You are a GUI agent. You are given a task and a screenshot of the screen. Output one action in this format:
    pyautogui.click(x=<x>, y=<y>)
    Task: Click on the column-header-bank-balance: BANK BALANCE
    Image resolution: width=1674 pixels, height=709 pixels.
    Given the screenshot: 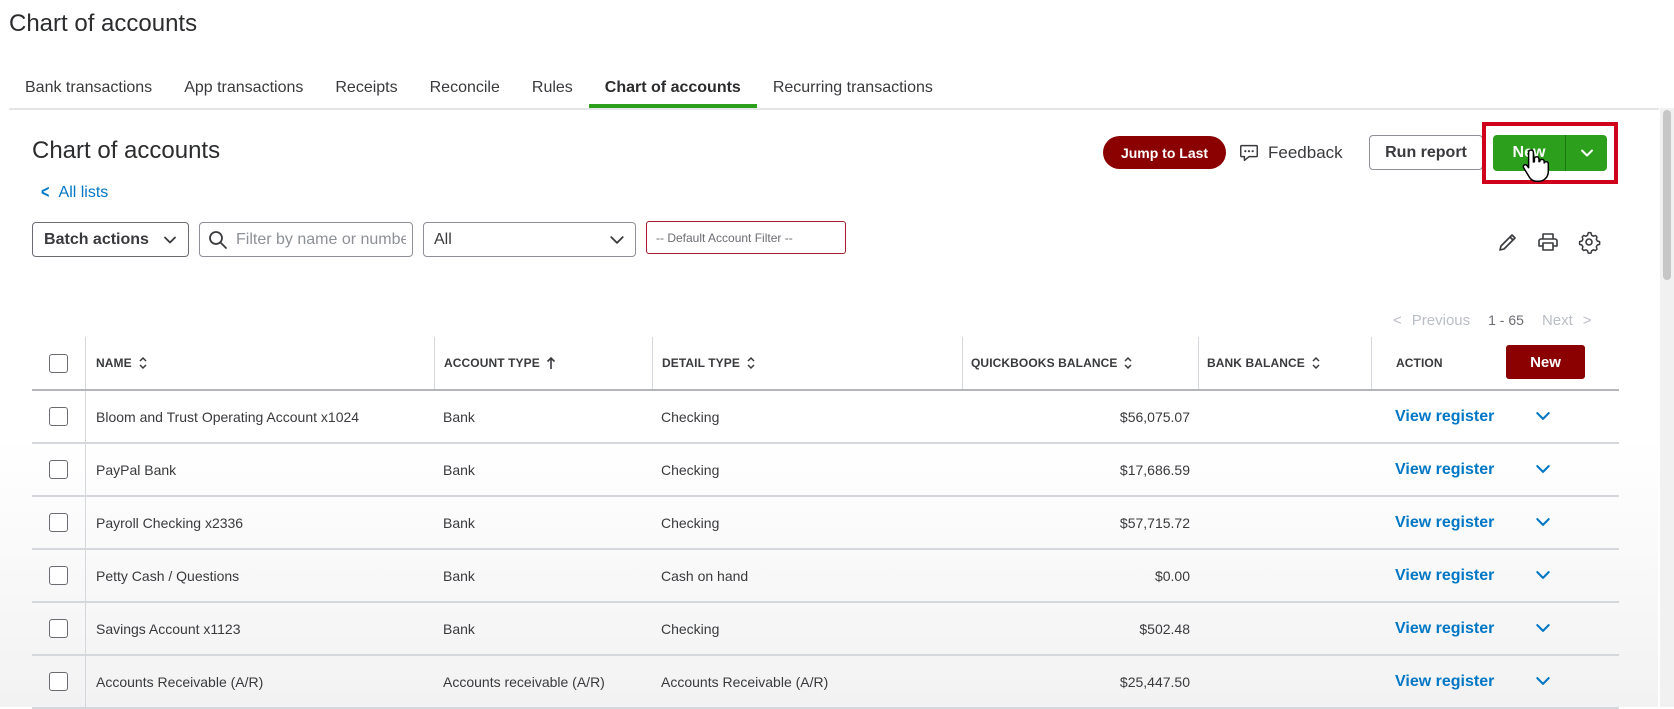 What is the action you would take?
    pyautogui.click(x=1284, y=363)
    